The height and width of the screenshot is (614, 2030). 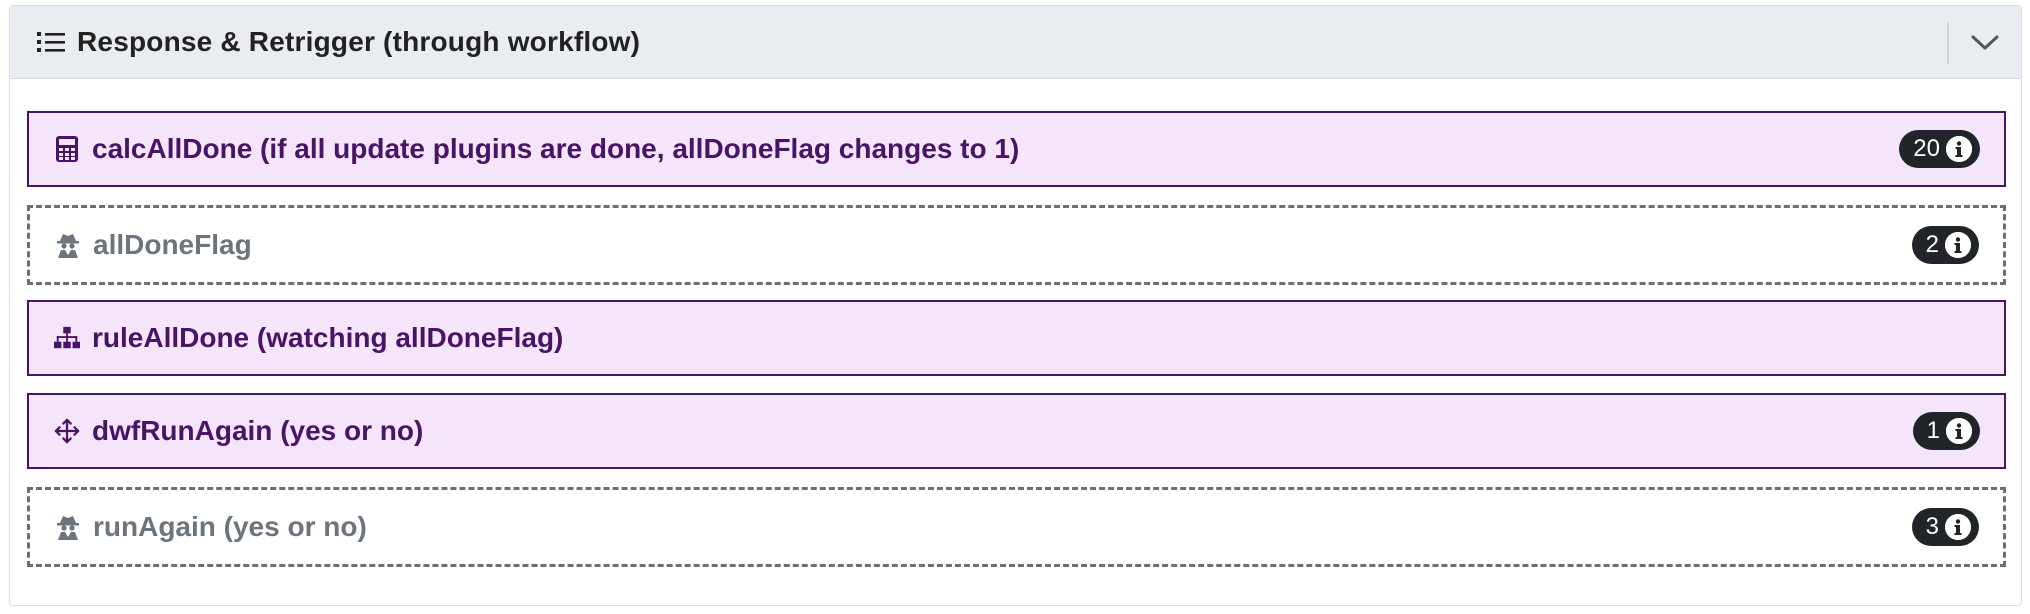 I want to click on badge-count: 3, so click(x=1932, y=526).